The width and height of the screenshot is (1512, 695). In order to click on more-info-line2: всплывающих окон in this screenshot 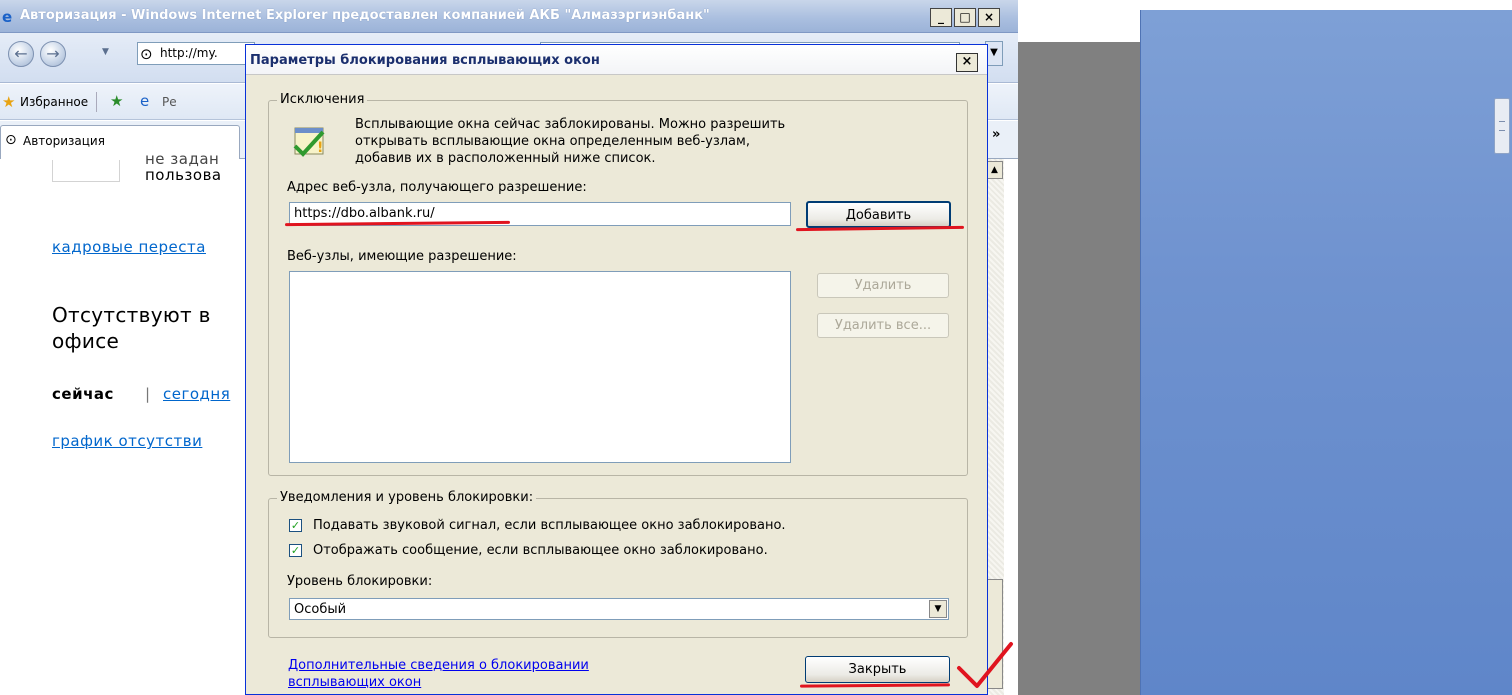, I will do `click(355, 682)`.